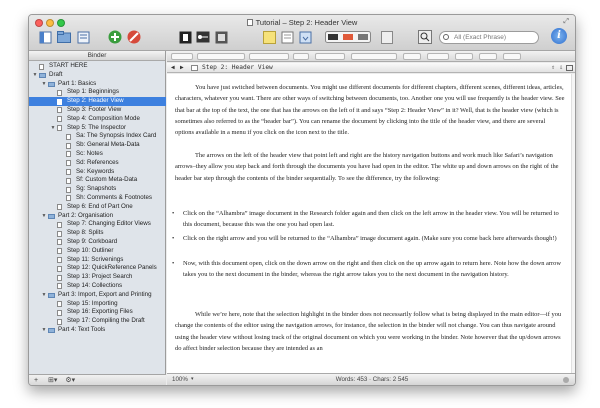  I want to click on binder-item: ▼ Part 2: Organisation, so click(97, 216).